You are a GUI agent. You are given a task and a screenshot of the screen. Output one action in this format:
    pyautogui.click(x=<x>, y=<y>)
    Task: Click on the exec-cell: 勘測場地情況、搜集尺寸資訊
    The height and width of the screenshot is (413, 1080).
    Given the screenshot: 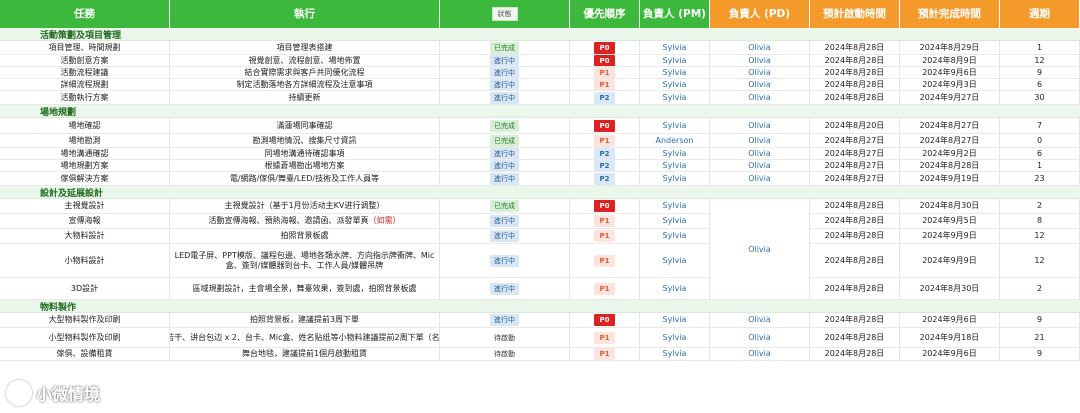 What is the action you would take?
    pyautogui.click(x=305, y=140)
    